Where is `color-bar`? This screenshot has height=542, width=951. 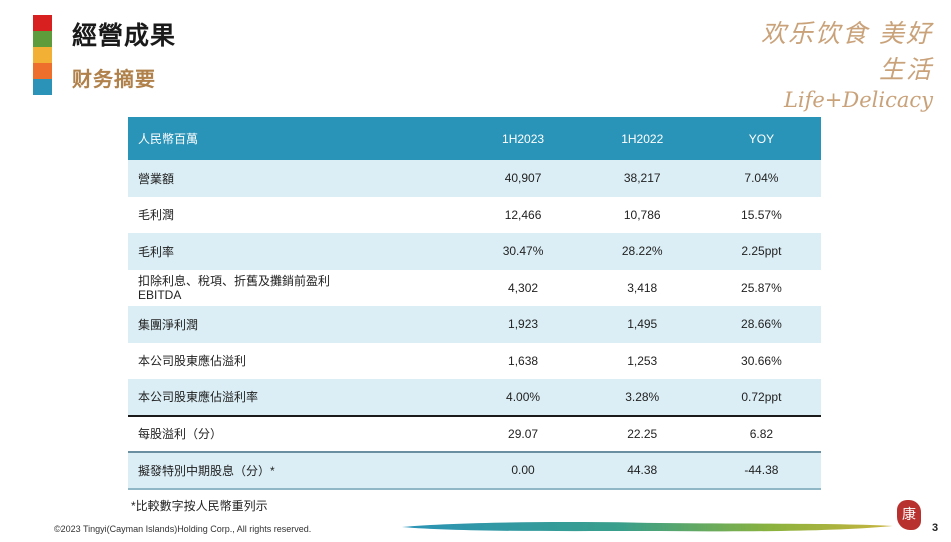 color-bar is located at coordinates (42, 55).